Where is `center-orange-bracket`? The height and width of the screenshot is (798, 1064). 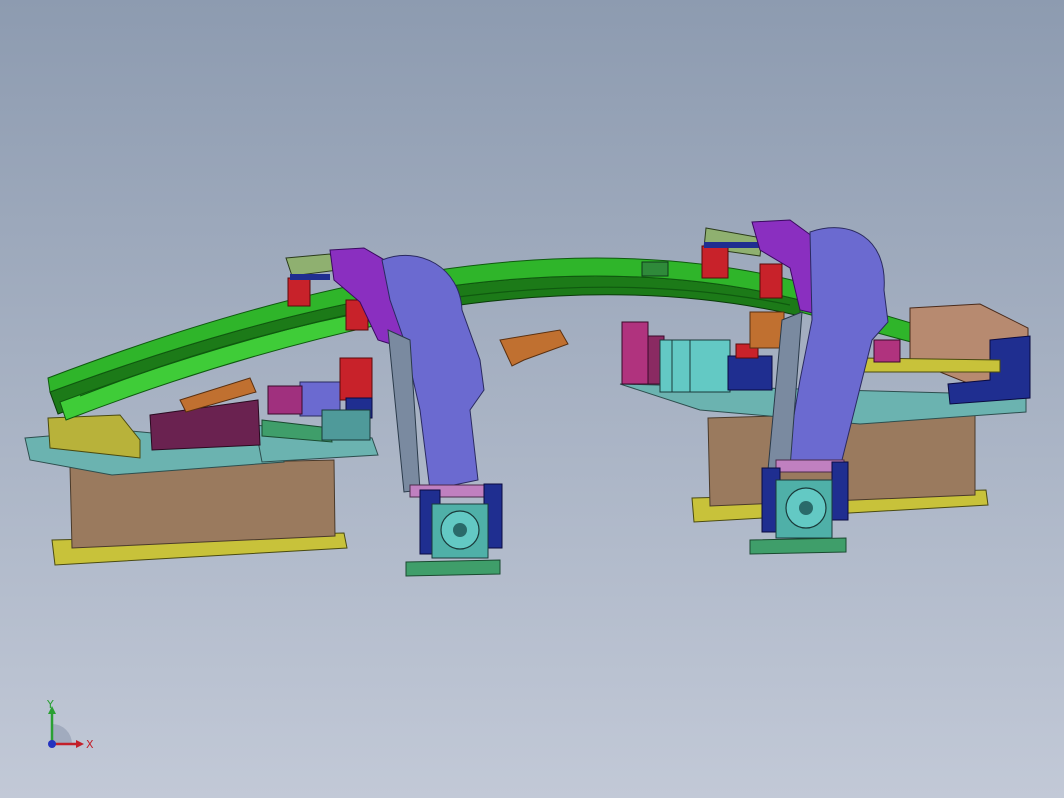
center-orange-bracket is located at coordinates (534, 348).